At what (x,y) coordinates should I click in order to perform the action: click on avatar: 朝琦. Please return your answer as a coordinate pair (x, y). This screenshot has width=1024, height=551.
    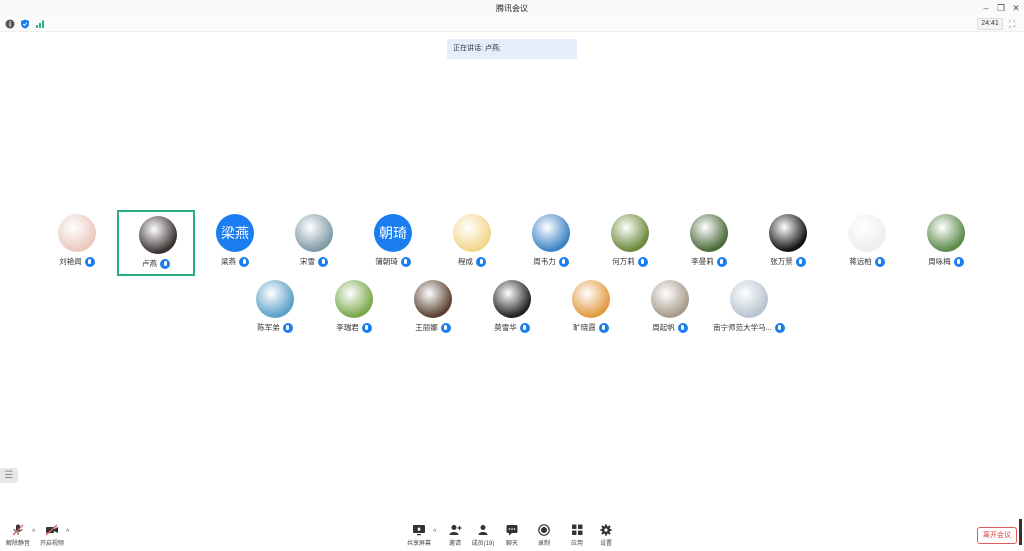
    Looking at the image, I should click on (393, 233).